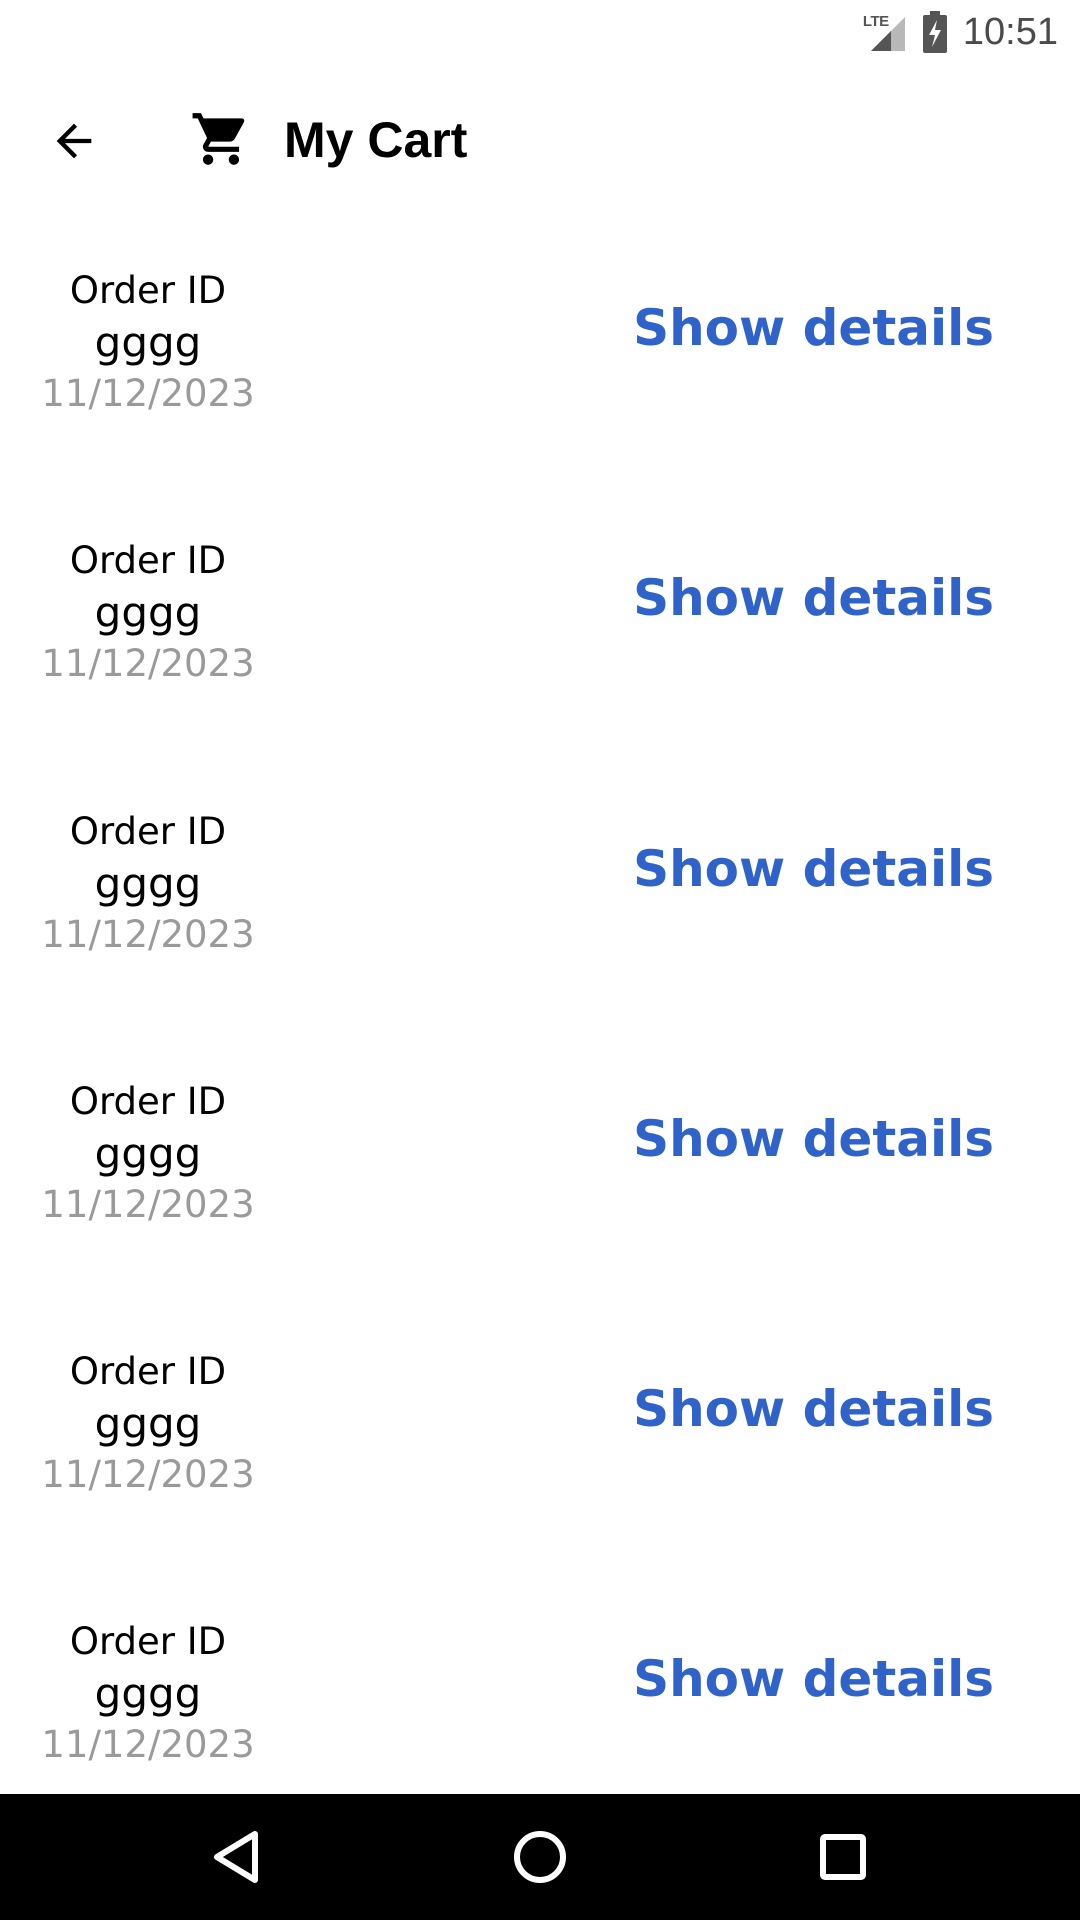 This screenshot has height=1920, width=1080. Describe the element at coordinates (540, 138) in the screenshot. I see `app-bar: My Cart` at that location.